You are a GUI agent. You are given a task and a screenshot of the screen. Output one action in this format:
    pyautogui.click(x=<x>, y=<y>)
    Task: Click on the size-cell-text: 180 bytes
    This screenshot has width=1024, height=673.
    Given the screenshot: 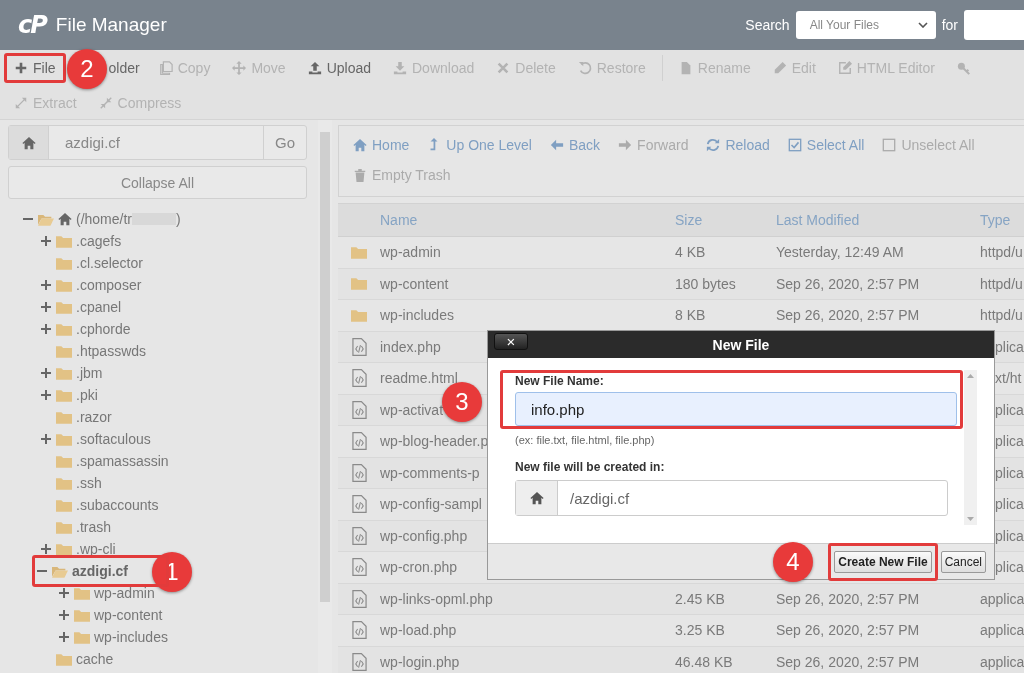 What is the action you would take?
    pyautogui.click(x=706, y=283)
    